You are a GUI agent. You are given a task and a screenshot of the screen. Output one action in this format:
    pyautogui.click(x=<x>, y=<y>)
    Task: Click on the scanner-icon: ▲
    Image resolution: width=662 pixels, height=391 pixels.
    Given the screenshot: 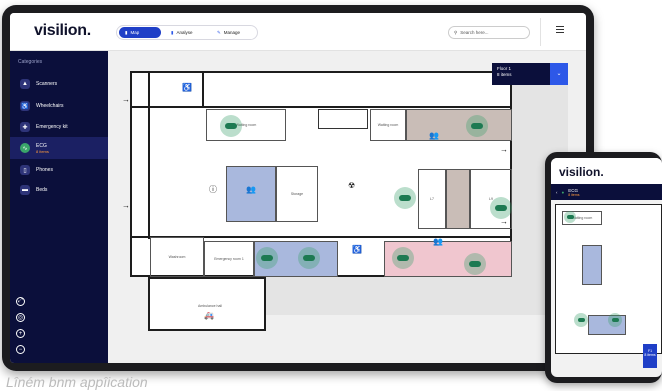 What is the action you would take?
    pyautogui.click(x=25, y=84)
    